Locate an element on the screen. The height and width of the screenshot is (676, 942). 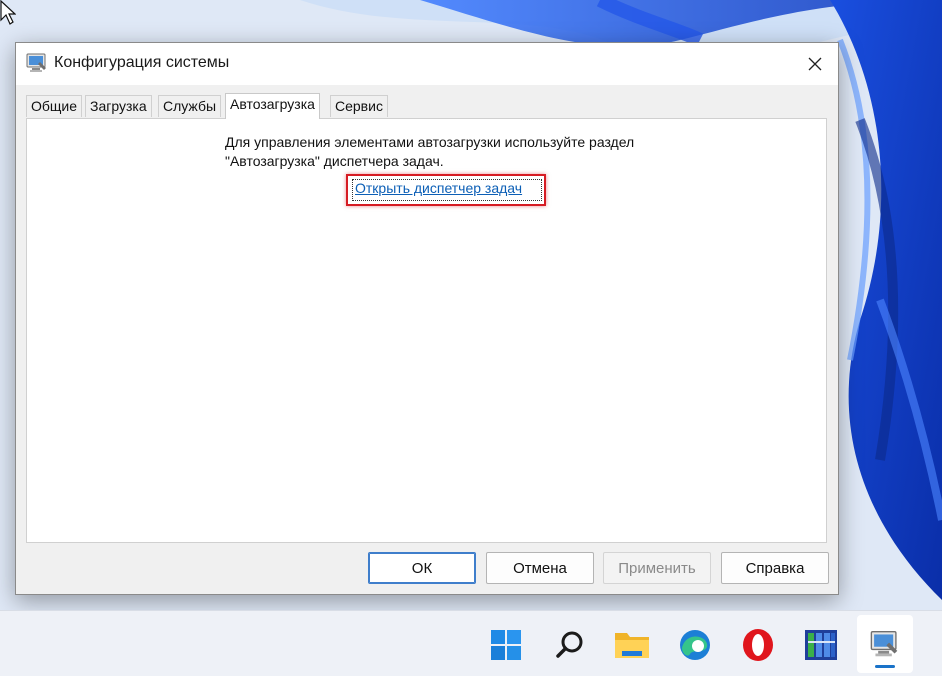
edge-button is located at coordinates (695, 645).